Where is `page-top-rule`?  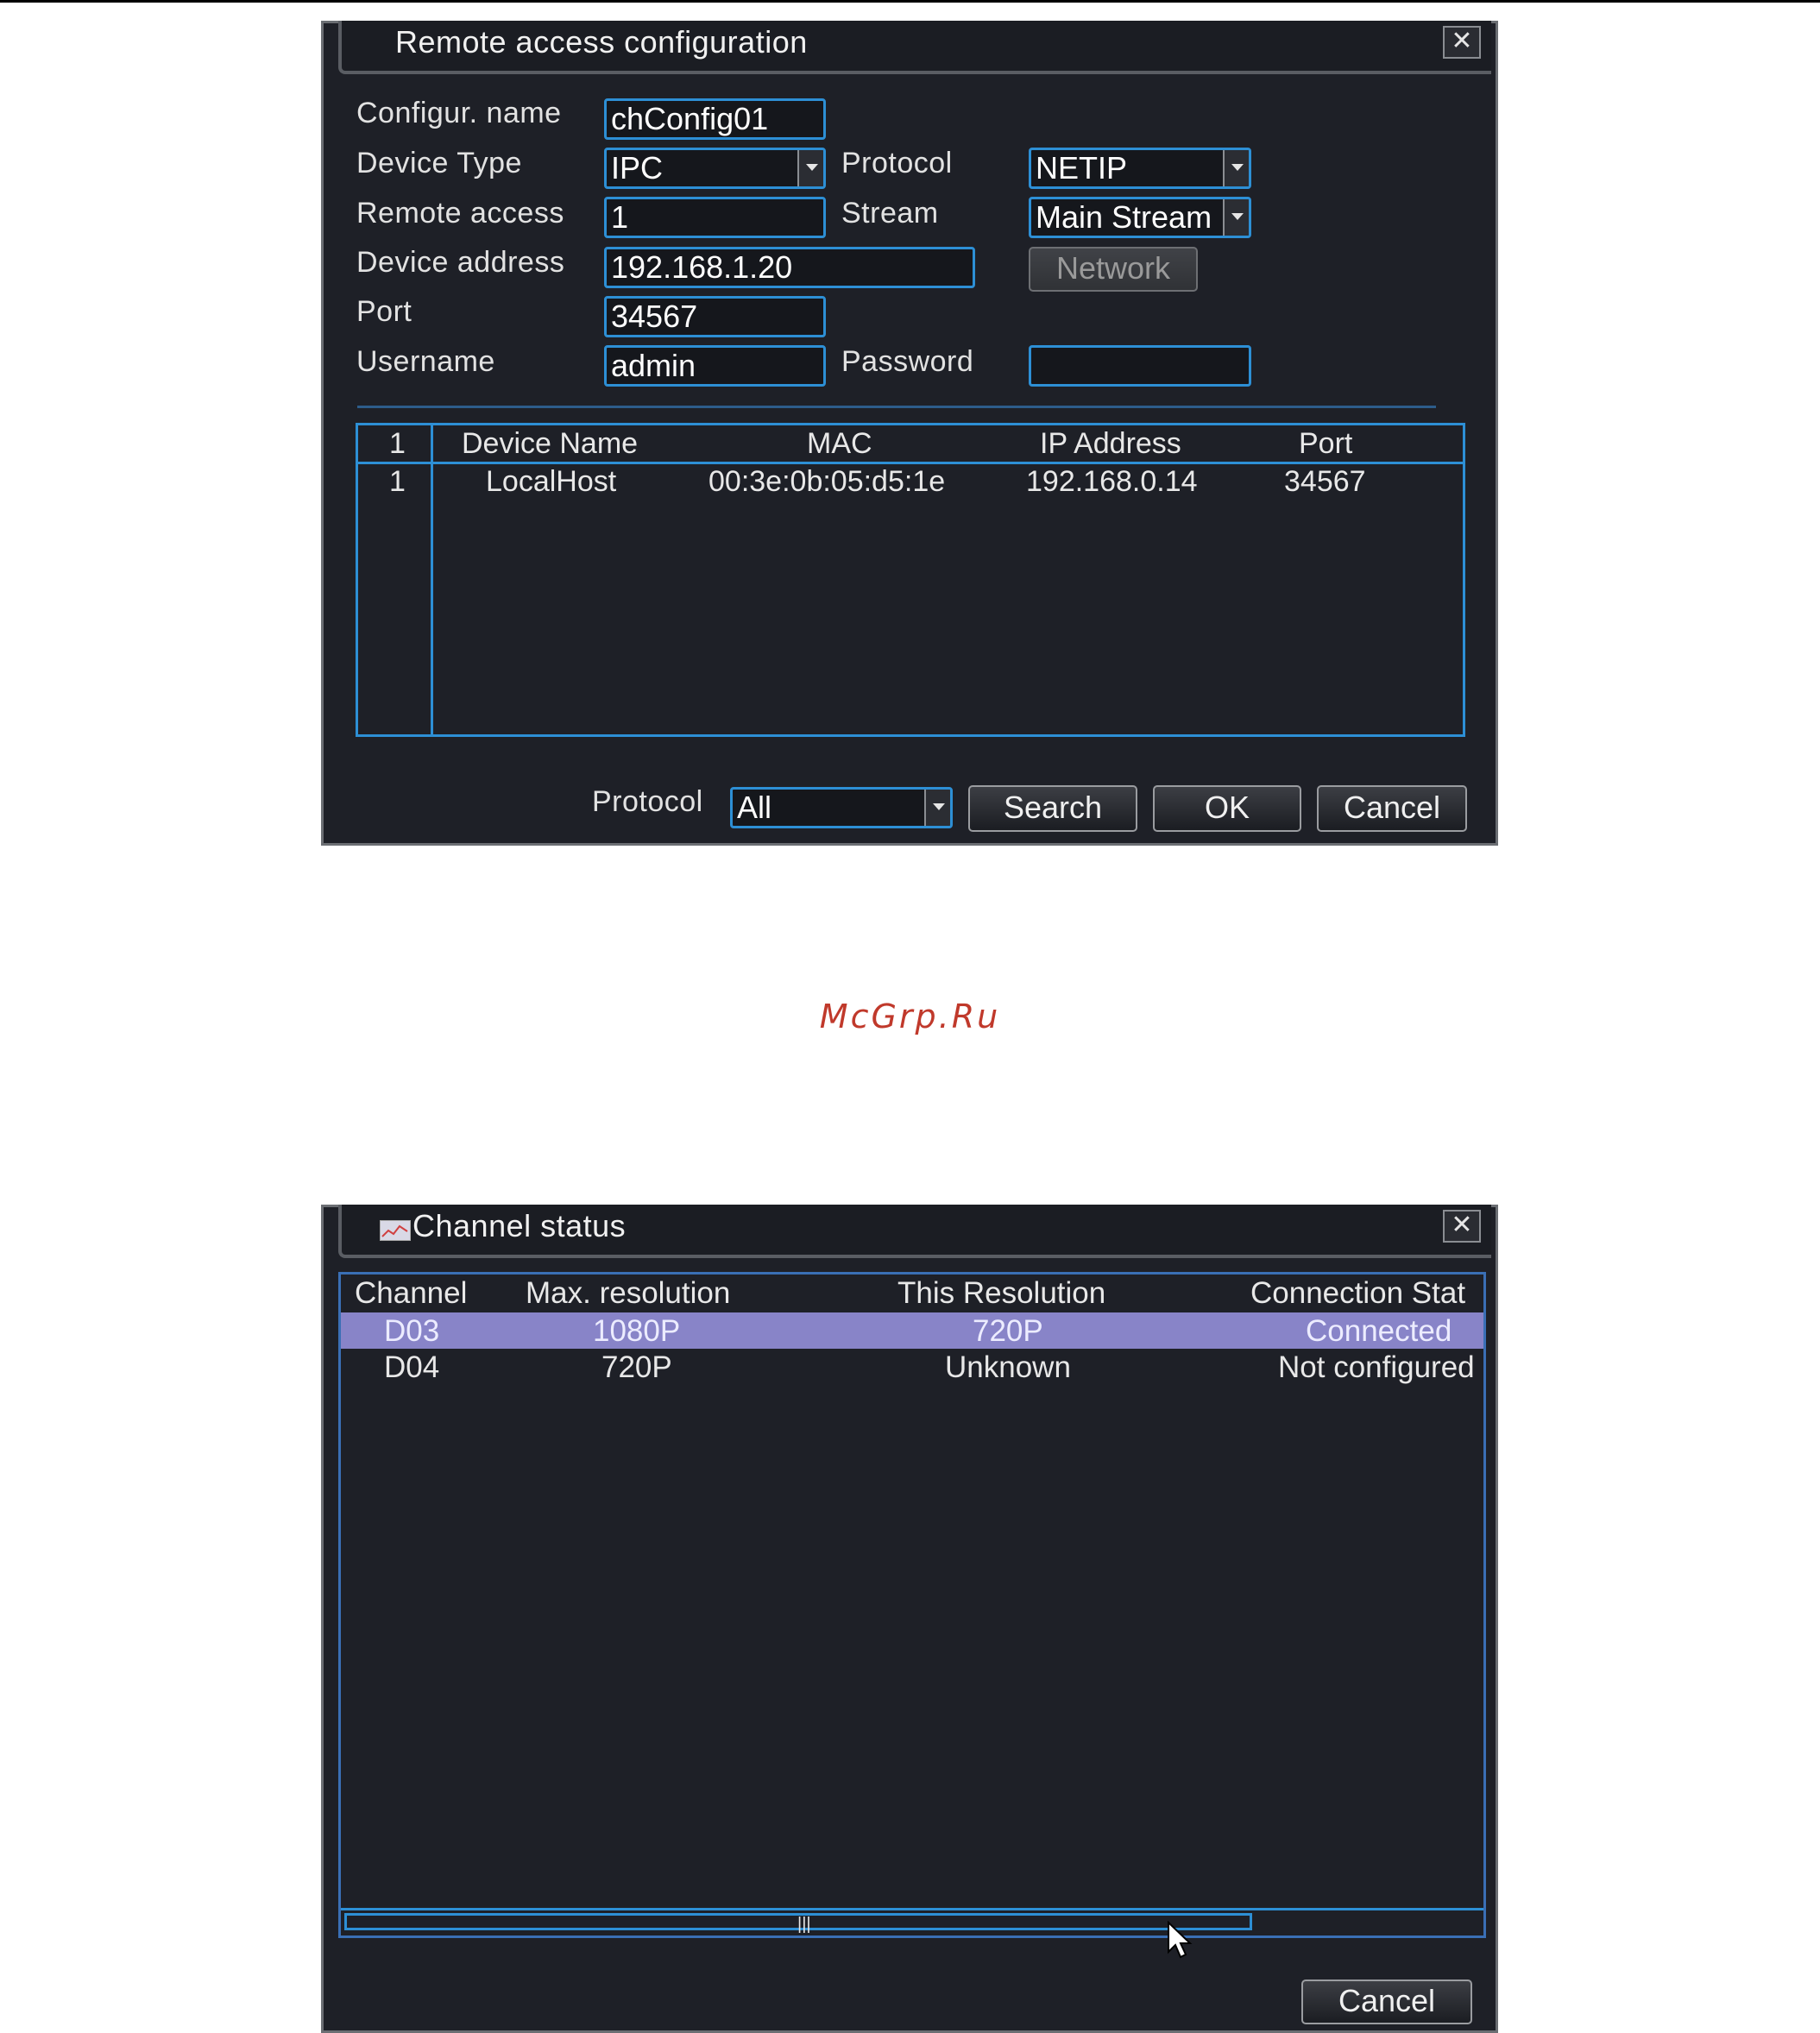
page-top-rule is located at coordinates (910, 1).